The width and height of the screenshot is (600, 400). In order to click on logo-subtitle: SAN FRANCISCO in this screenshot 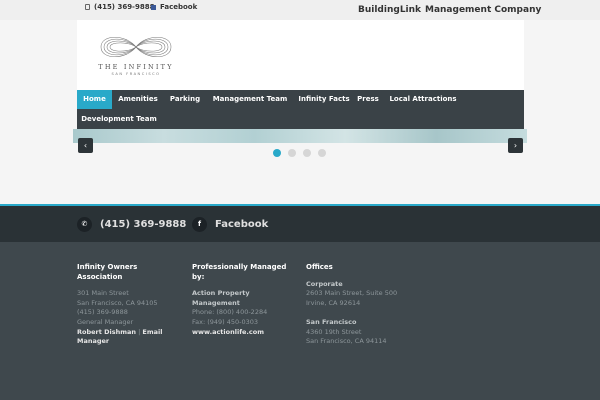, I will do `click(136, 74)`.